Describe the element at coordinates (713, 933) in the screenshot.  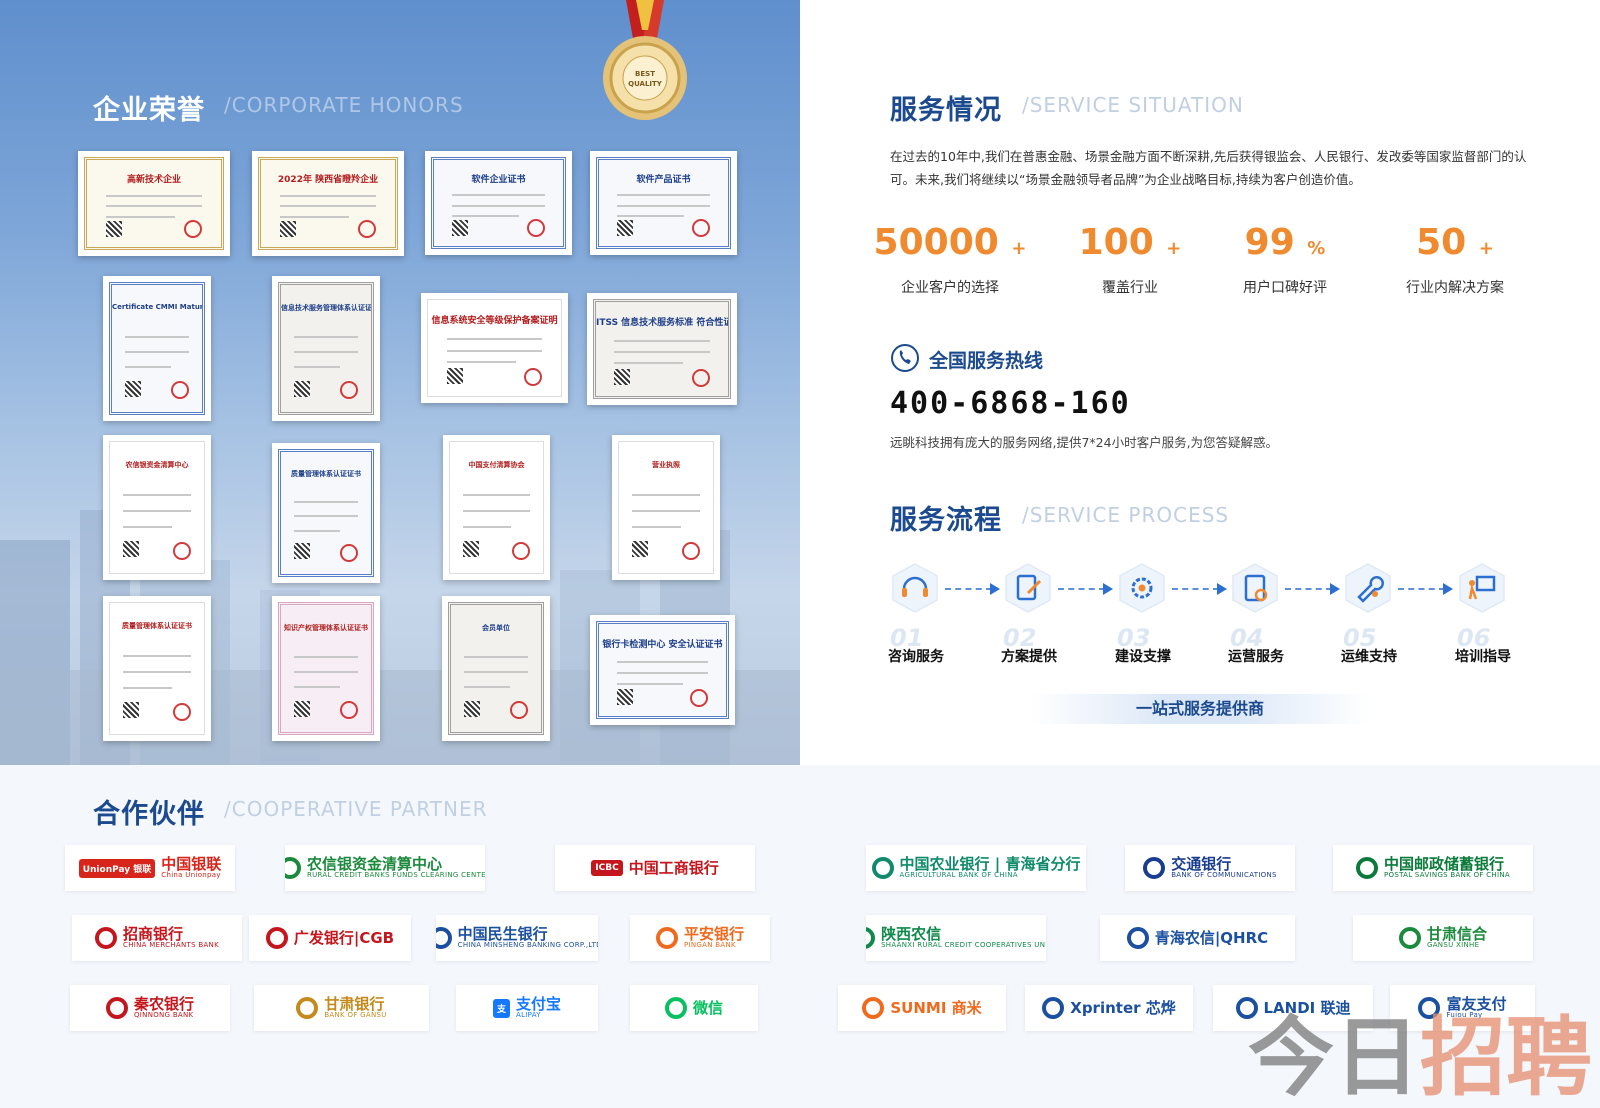
I see `partner-name: 平安银行` at that location.